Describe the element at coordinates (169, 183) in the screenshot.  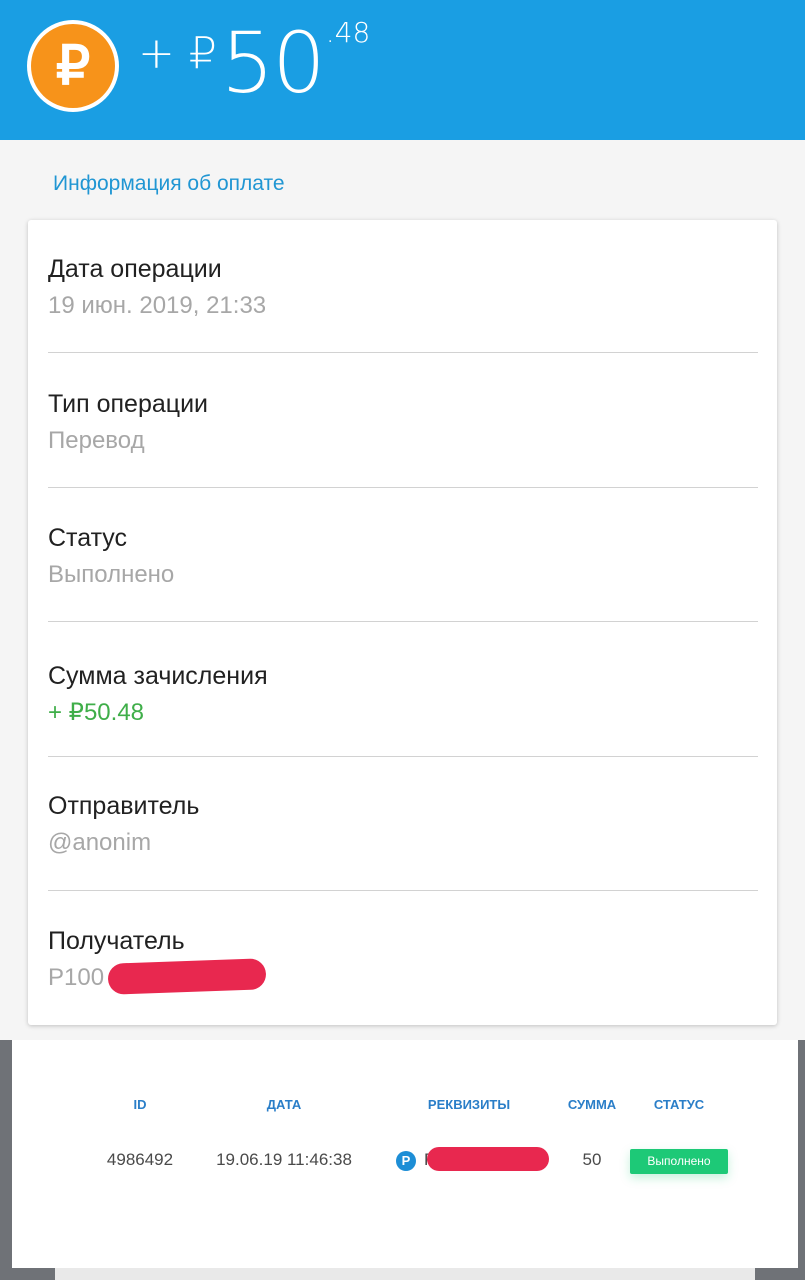
I see `section-title: Информация об оплате` at that location.